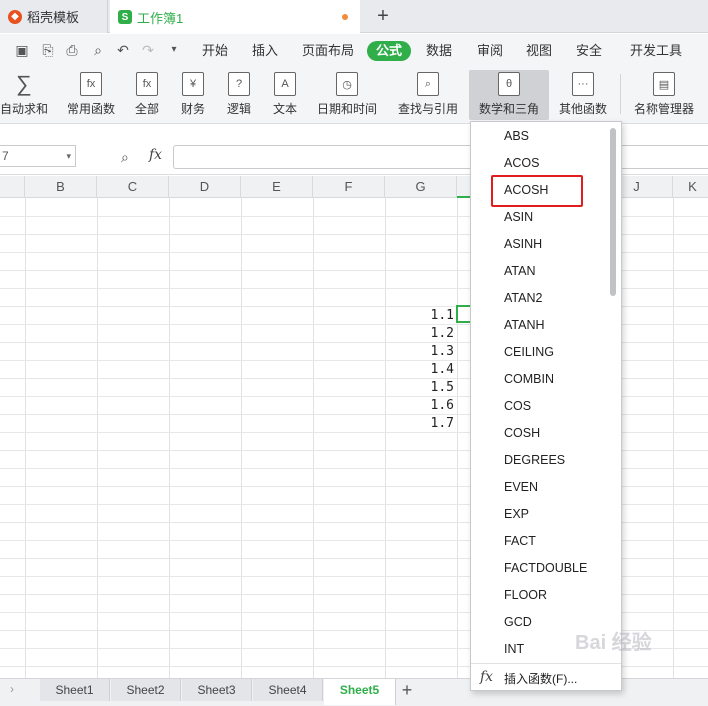  I want to click on menu-security: 安全, so click(589, 51).